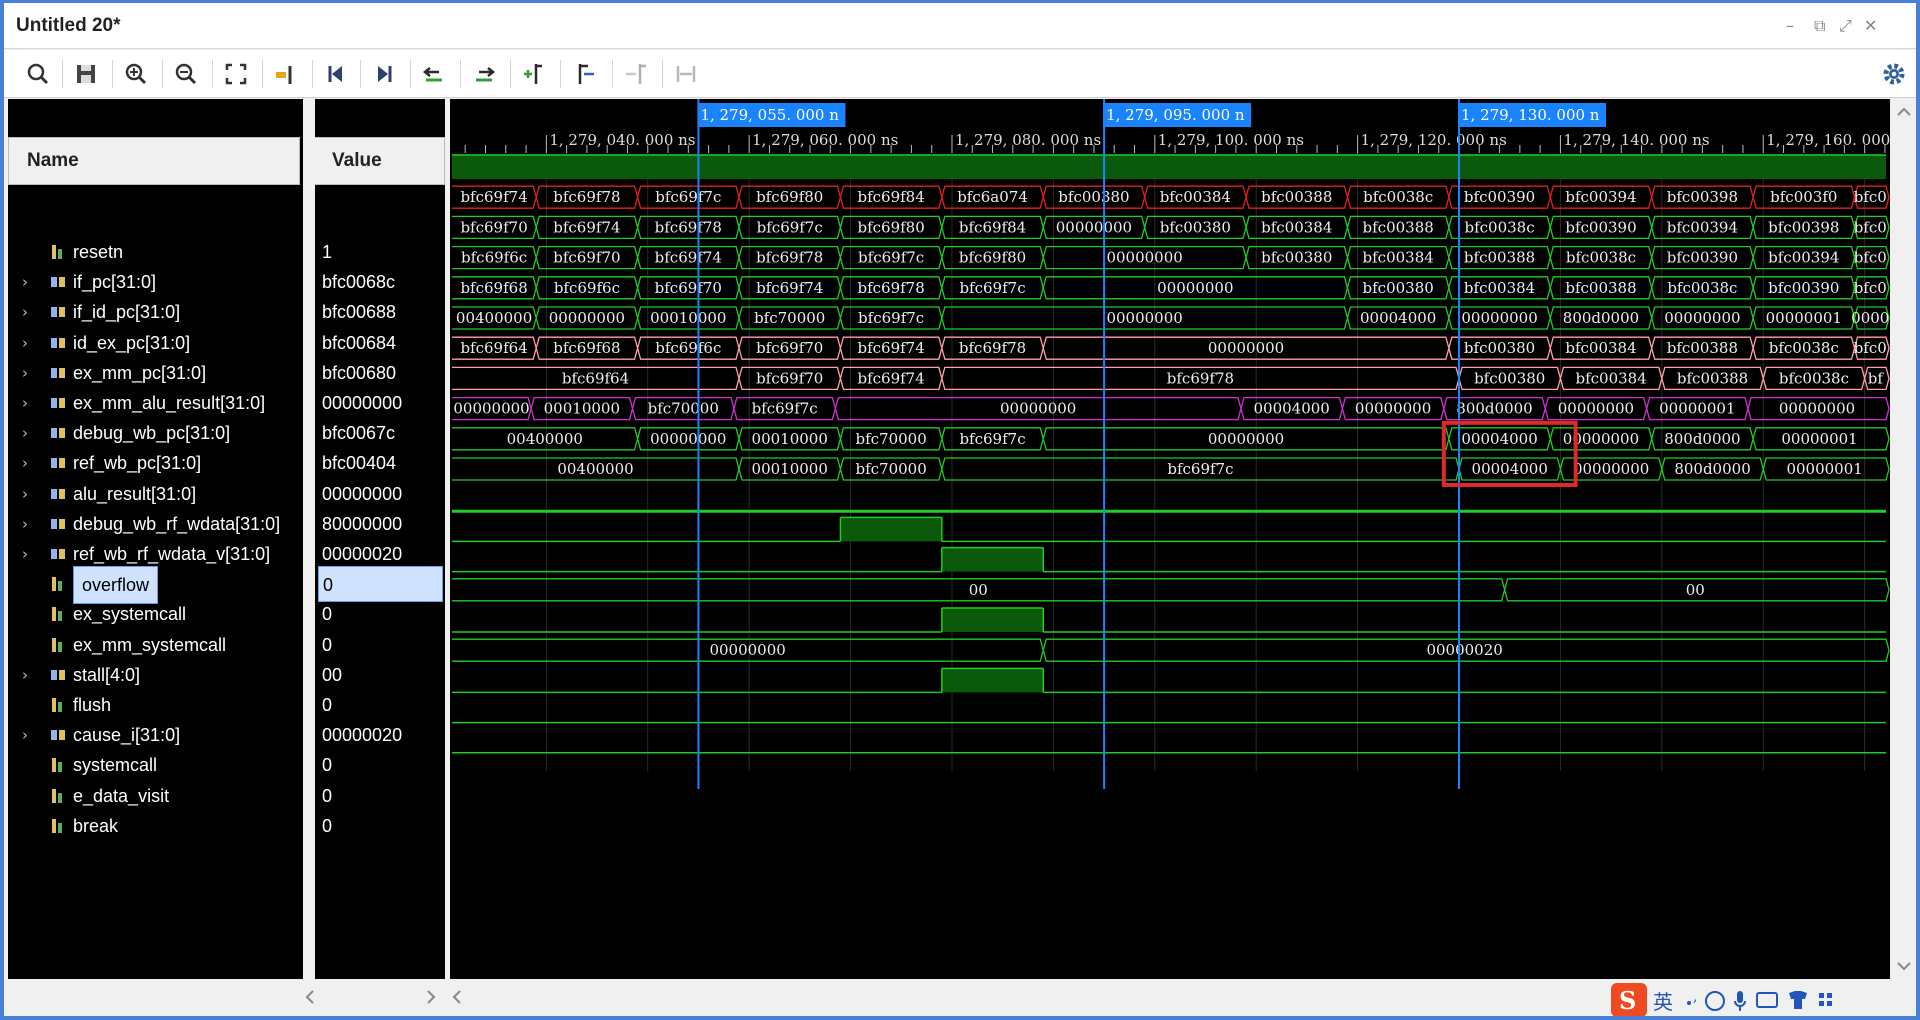  Describe the element at coordinates (1695, 590) in the screenshot. I see `bus-value-label: 00` at that location.